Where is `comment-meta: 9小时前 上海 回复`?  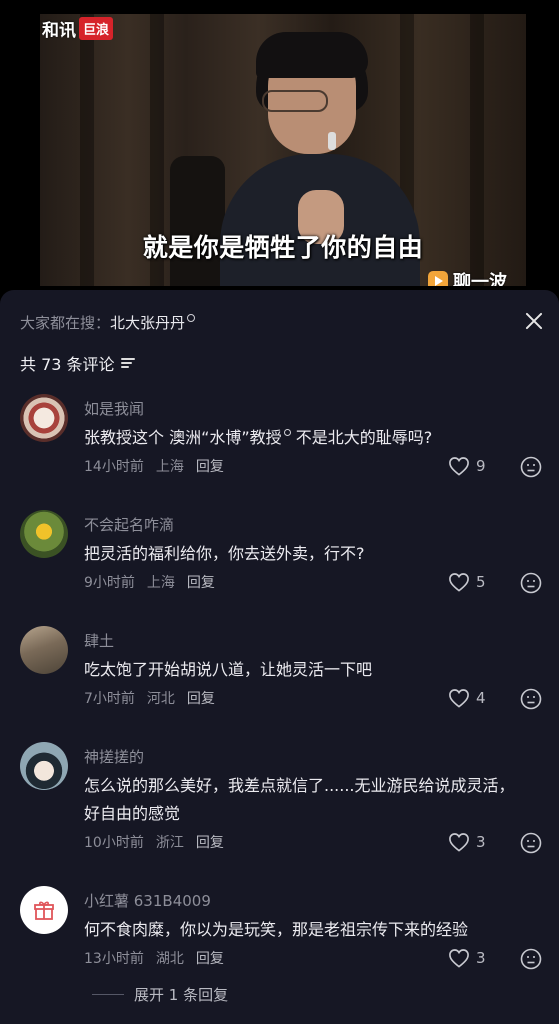
comment-meta: 9小时前 上海 回复 is located at coordinates (149, 582).